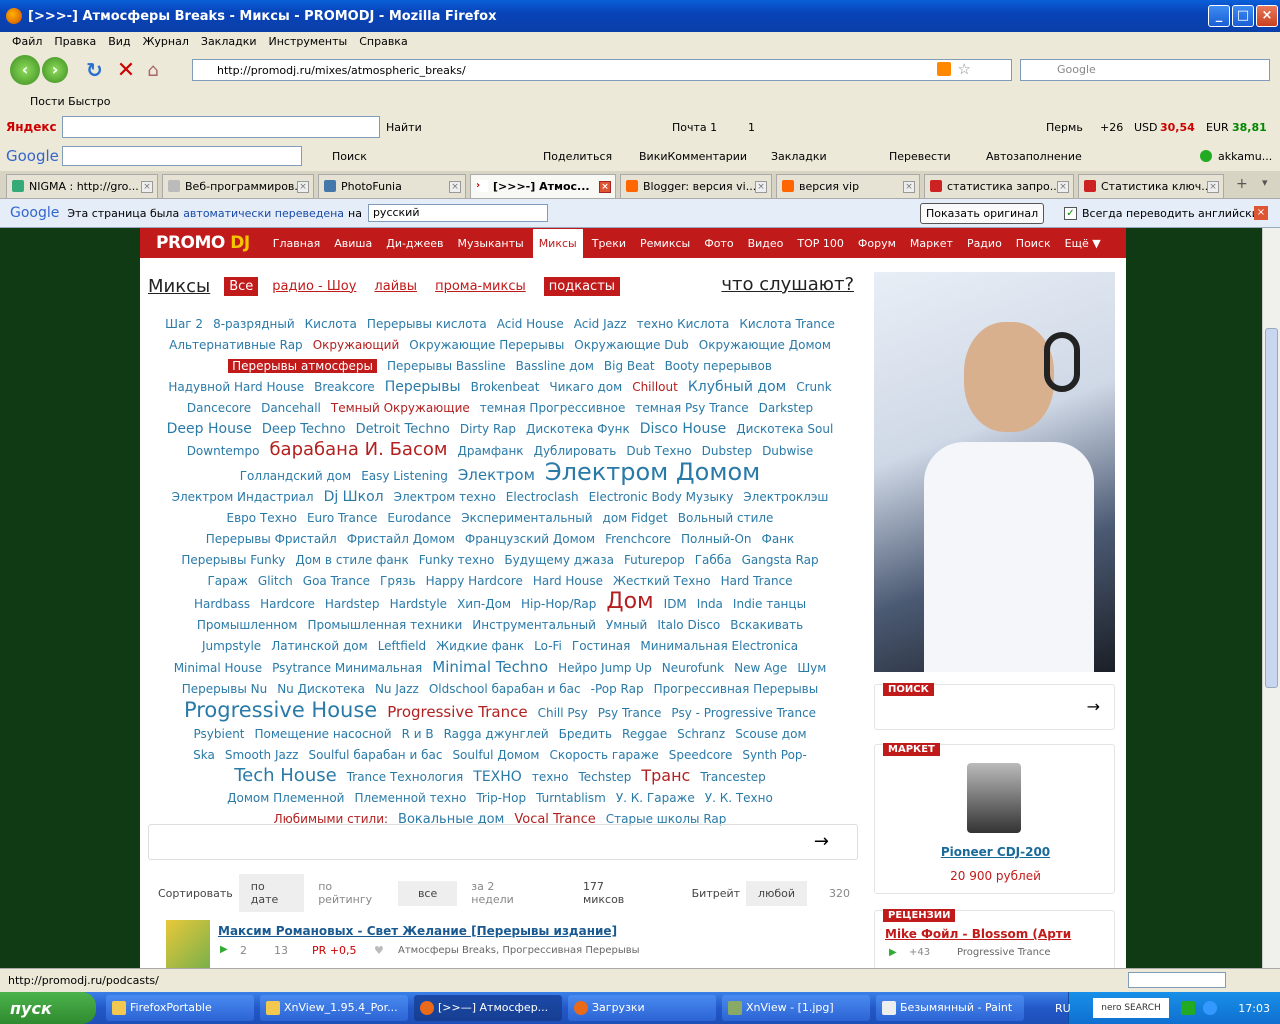  What do you see at coordinates (652, 472) in the screenshot?
I see `genre-tag: Электром Домом` at bounding box center [652, 472].